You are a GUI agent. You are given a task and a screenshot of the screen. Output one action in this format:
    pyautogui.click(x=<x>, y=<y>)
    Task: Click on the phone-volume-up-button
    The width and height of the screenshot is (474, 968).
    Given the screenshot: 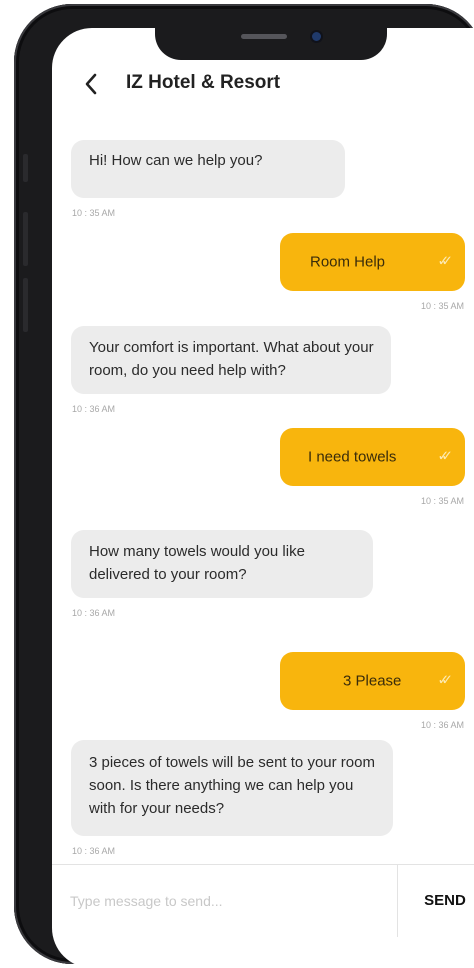 What is the action you would take?
    pyautogui.click(x=25, y=239)
    